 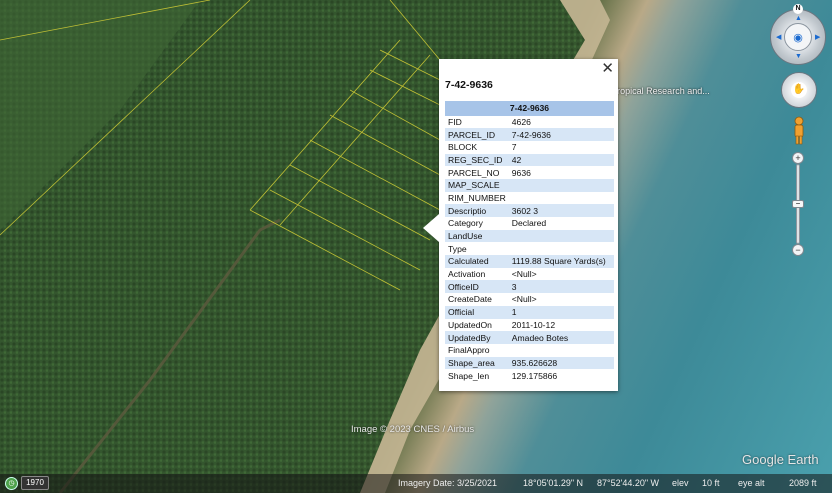 I want to click on attribute-value: 1, so click(x=561, y=312).